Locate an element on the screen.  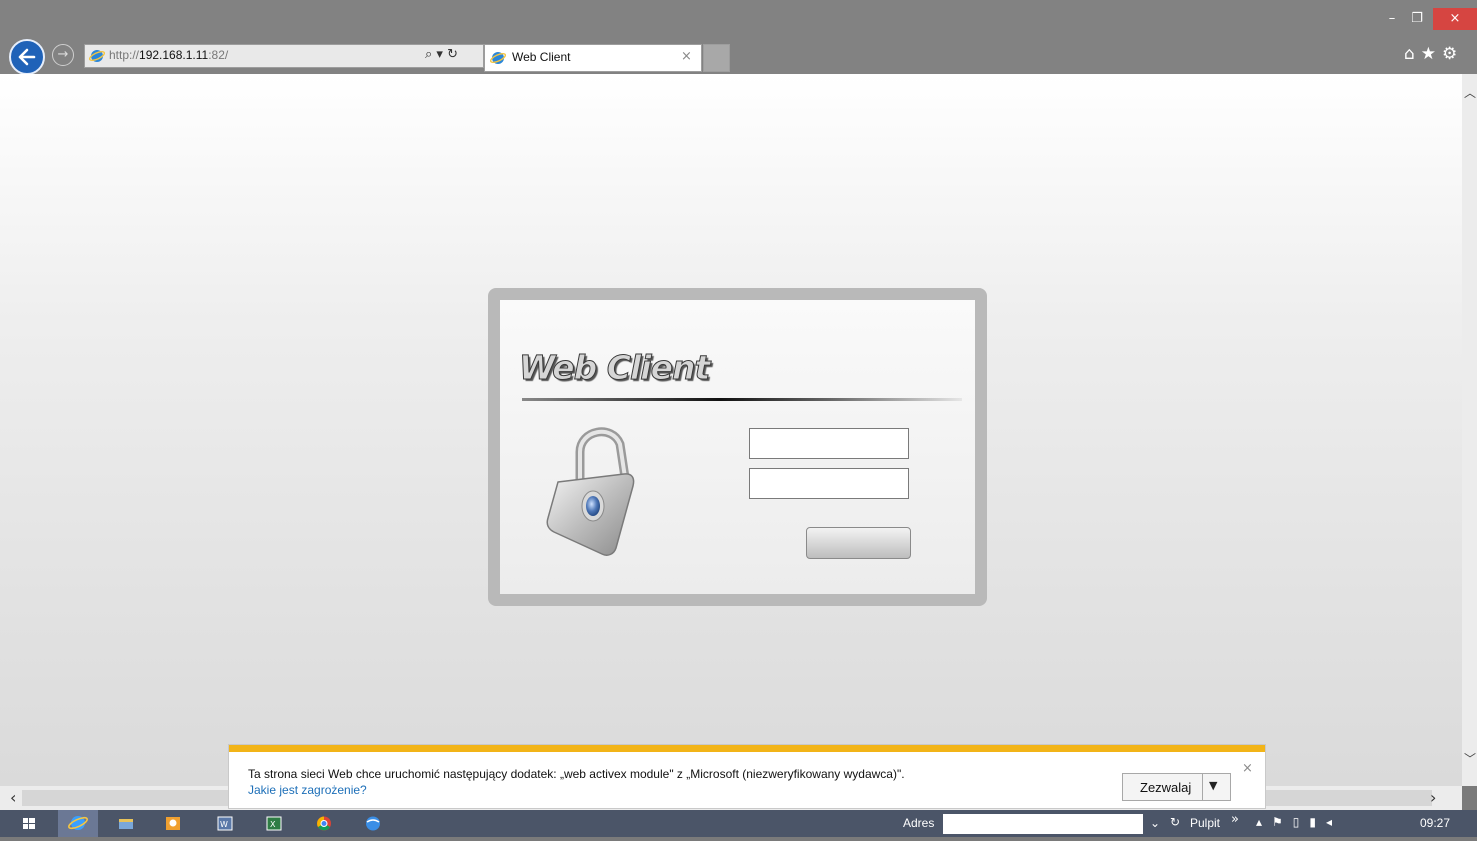
allow-separator is located at coordinates (1202, 787).